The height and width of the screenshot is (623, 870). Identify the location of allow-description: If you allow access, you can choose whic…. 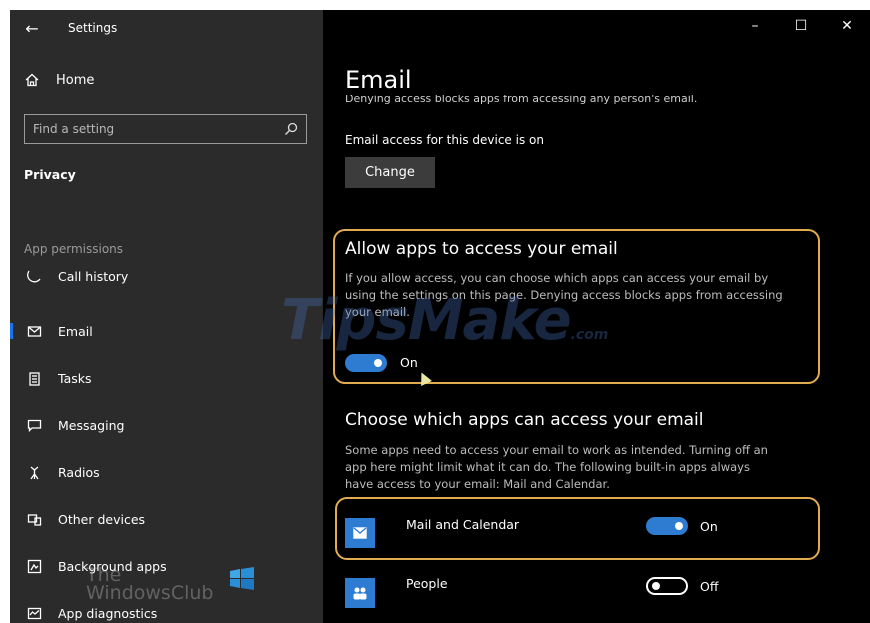
(564, 295).